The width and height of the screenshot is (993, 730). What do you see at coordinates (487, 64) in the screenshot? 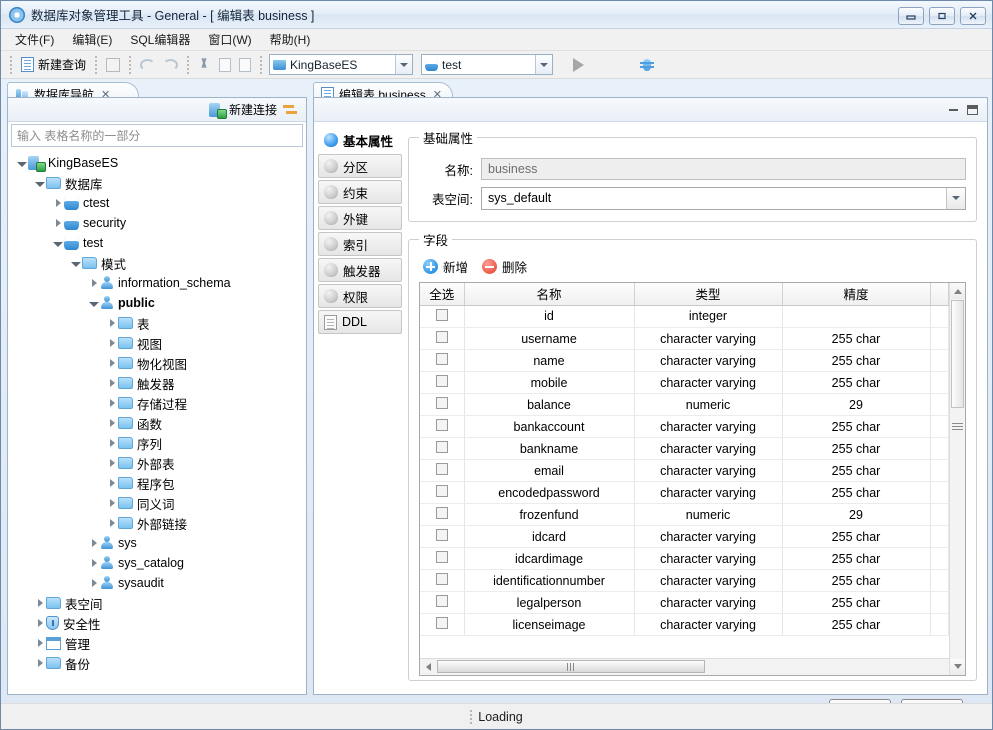
I see `database-combo: test` at bounding box center [487, 64].